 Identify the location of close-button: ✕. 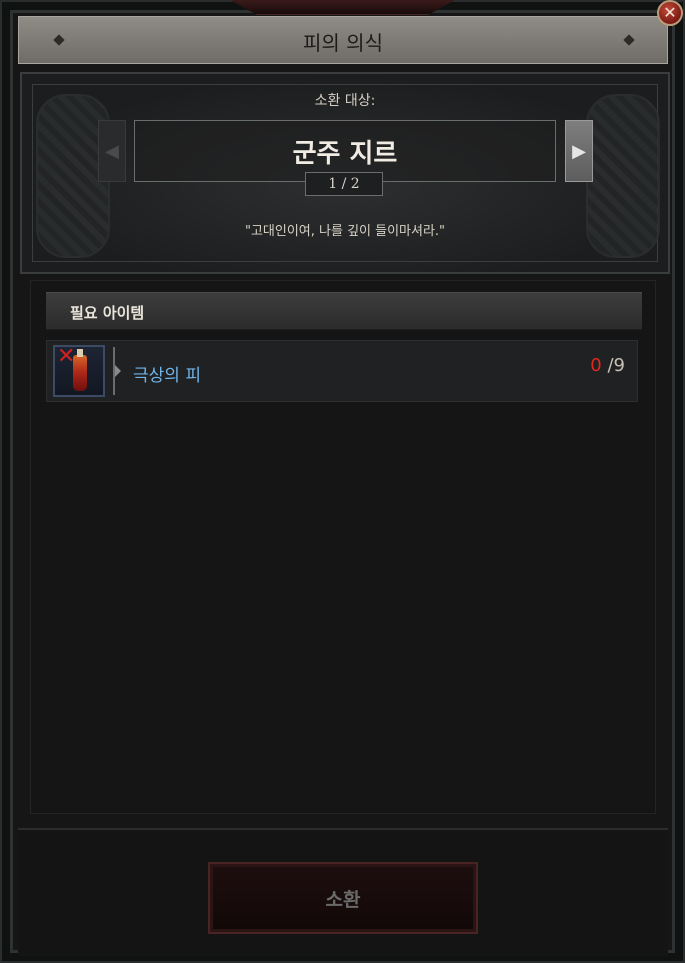
(670, 13).